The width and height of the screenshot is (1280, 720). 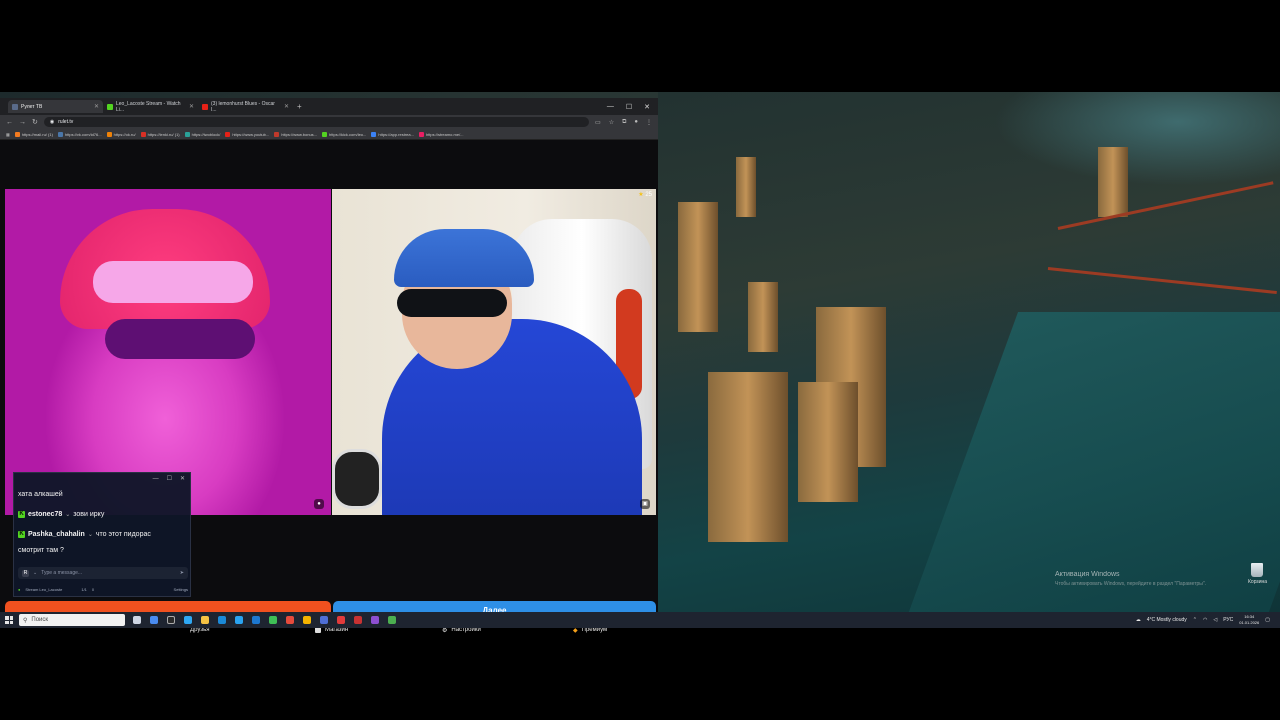 What do you see at coordinates (202, 134) in the screenshot?
I see `bookmark-item: https://twoblock/` at bounding box center [202, 134].